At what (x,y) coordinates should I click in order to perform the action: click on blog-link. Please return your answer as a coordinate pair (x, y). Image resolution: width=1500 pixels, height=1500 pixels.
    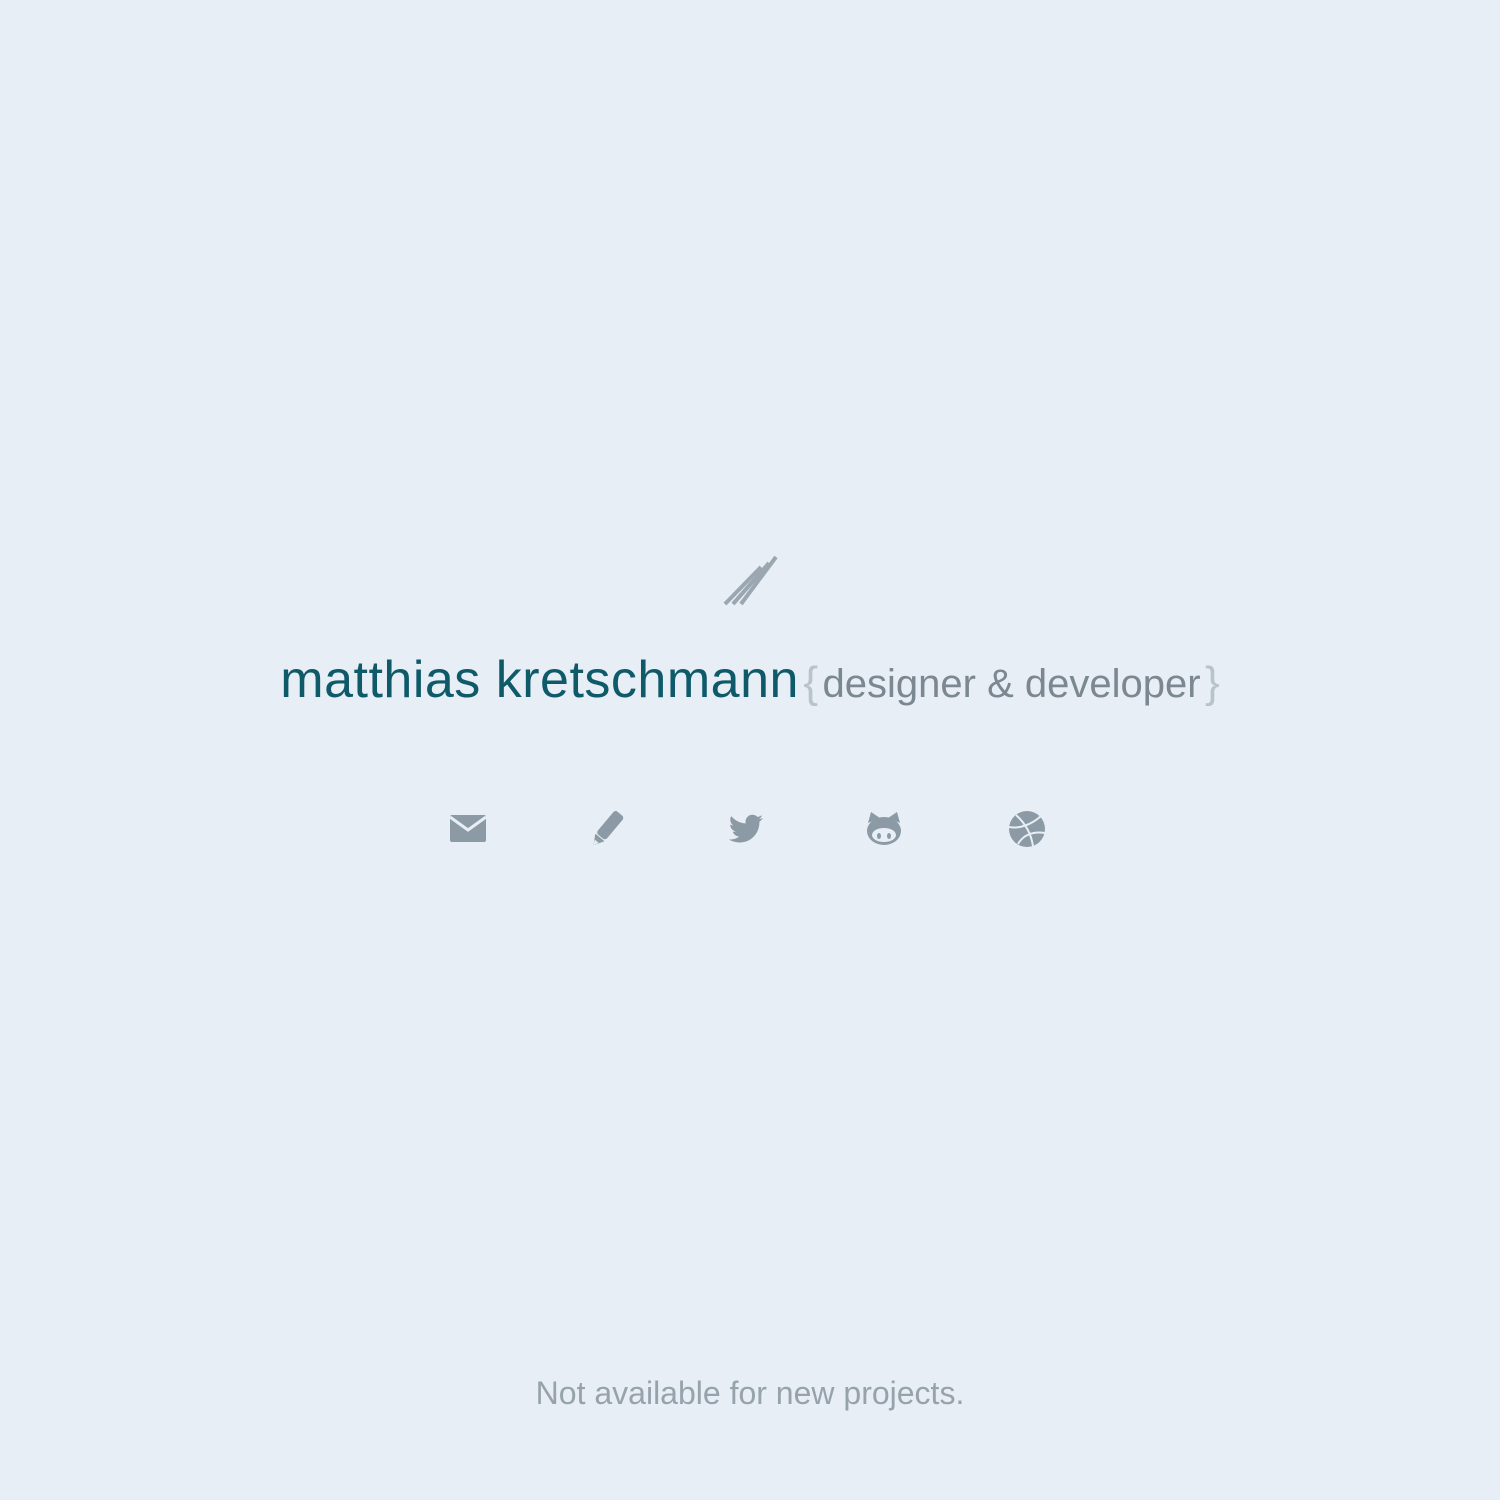
    Looking at the image, I should click on (607, 829).